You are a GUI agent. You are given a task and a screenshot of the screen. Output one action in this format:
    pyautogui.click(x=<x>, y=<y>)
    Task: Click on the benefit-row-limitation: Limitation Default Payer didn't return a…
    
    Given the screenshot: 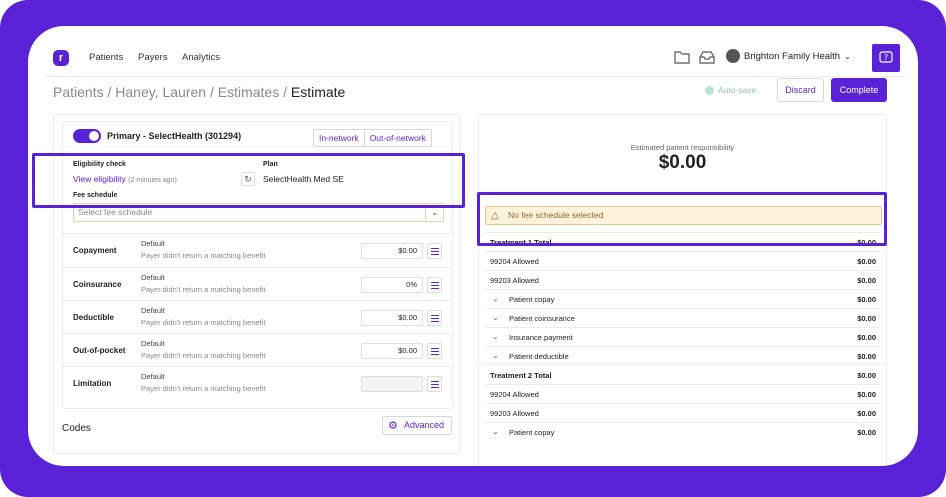 What is the action you would take?
    pyautogui.click(x=257, y=382)
    